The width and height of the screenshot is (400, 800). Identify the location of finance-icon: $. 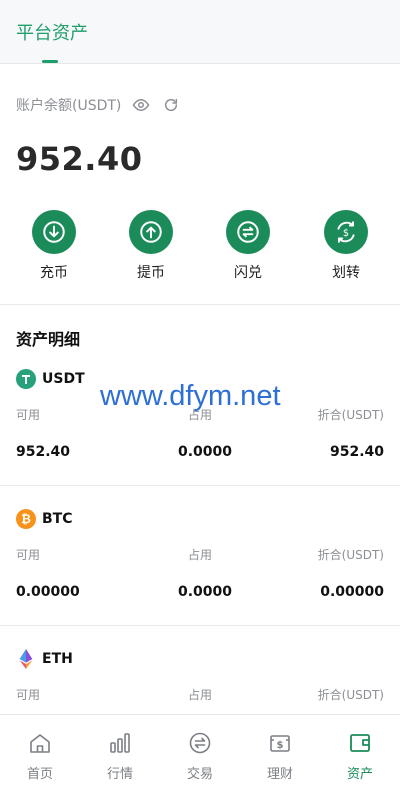
(280, 745).